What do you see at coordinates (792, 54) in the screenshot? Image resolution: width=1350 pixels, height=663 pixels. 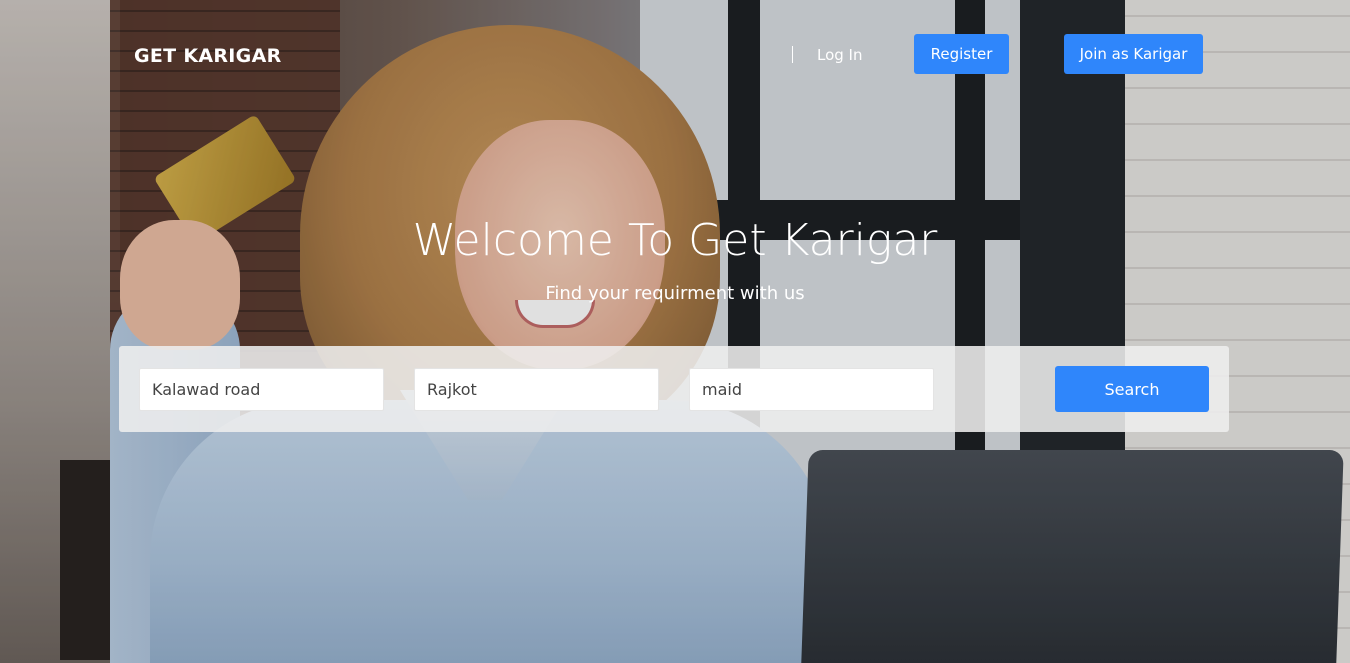 I see `nav-divider` at bounding box center [792, 54].